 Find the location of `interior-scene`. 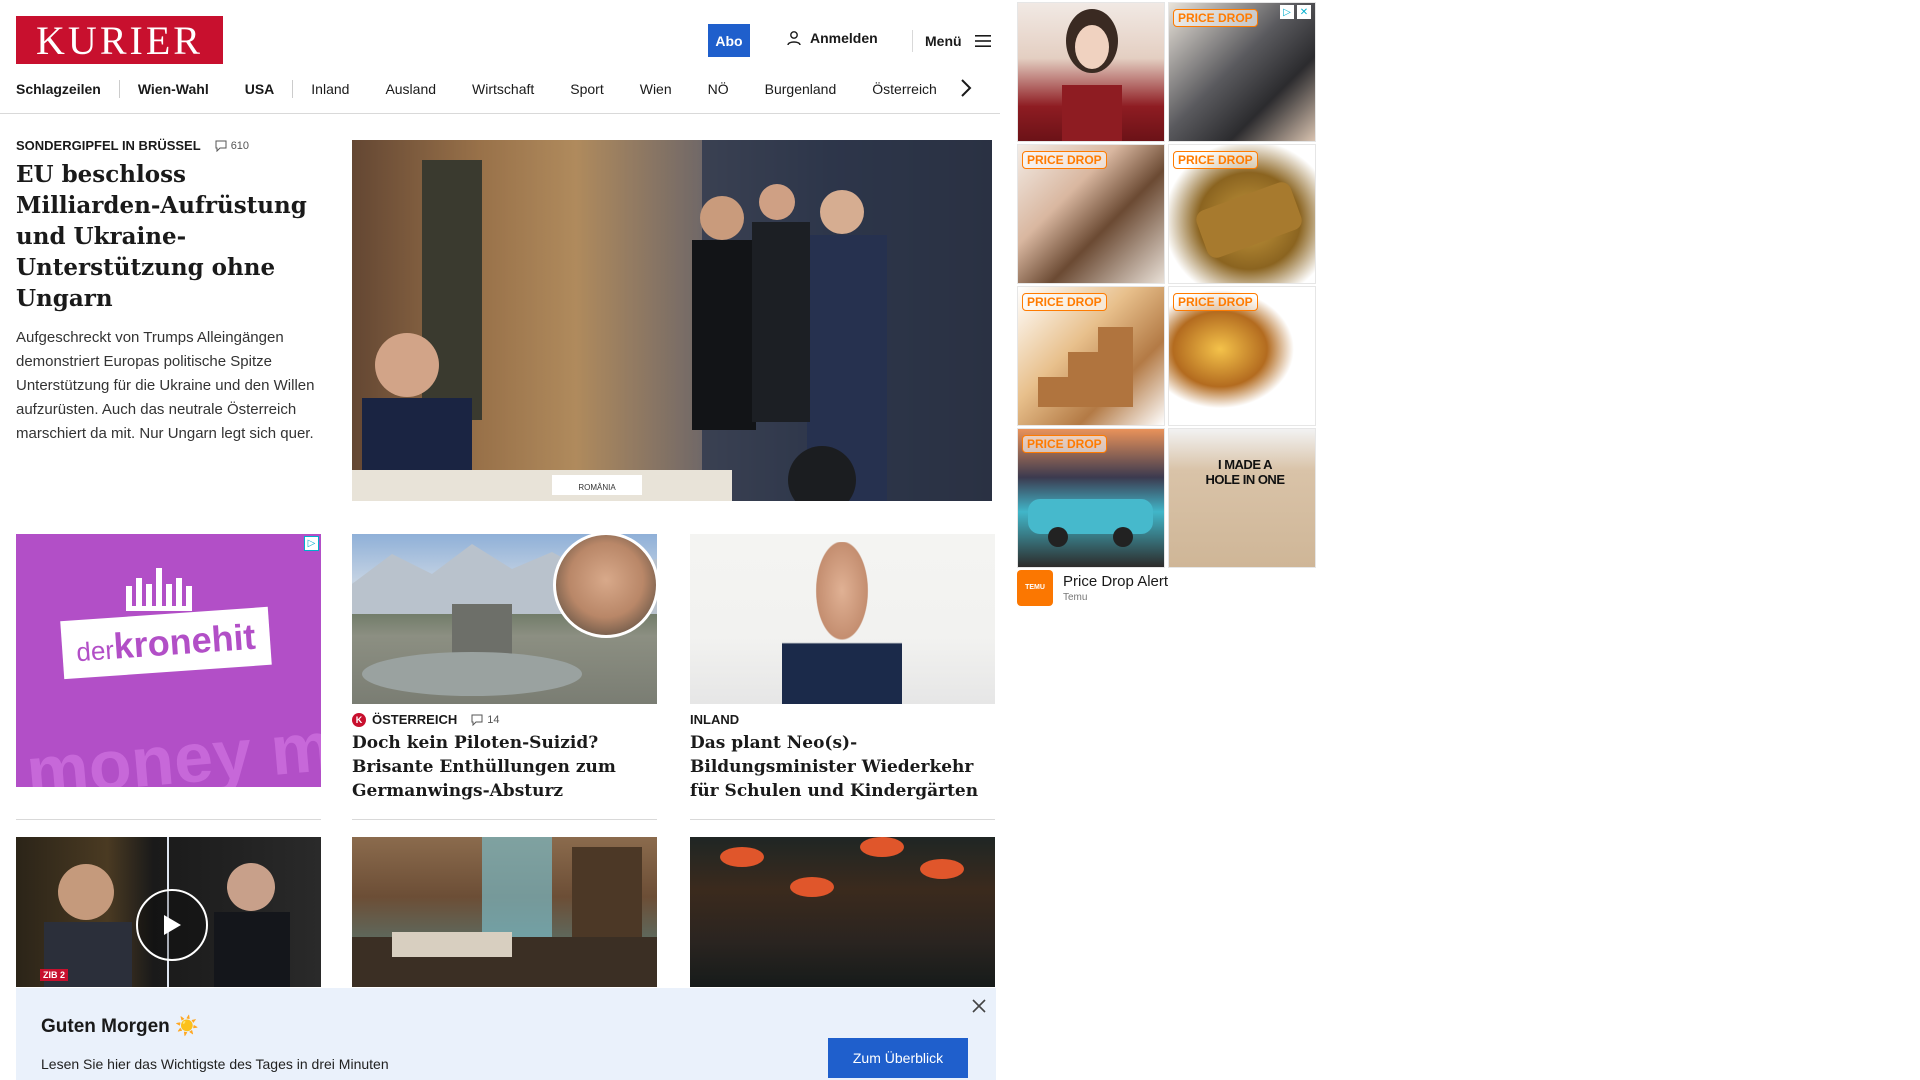

interior-scene is located at coordinates (504, 912).